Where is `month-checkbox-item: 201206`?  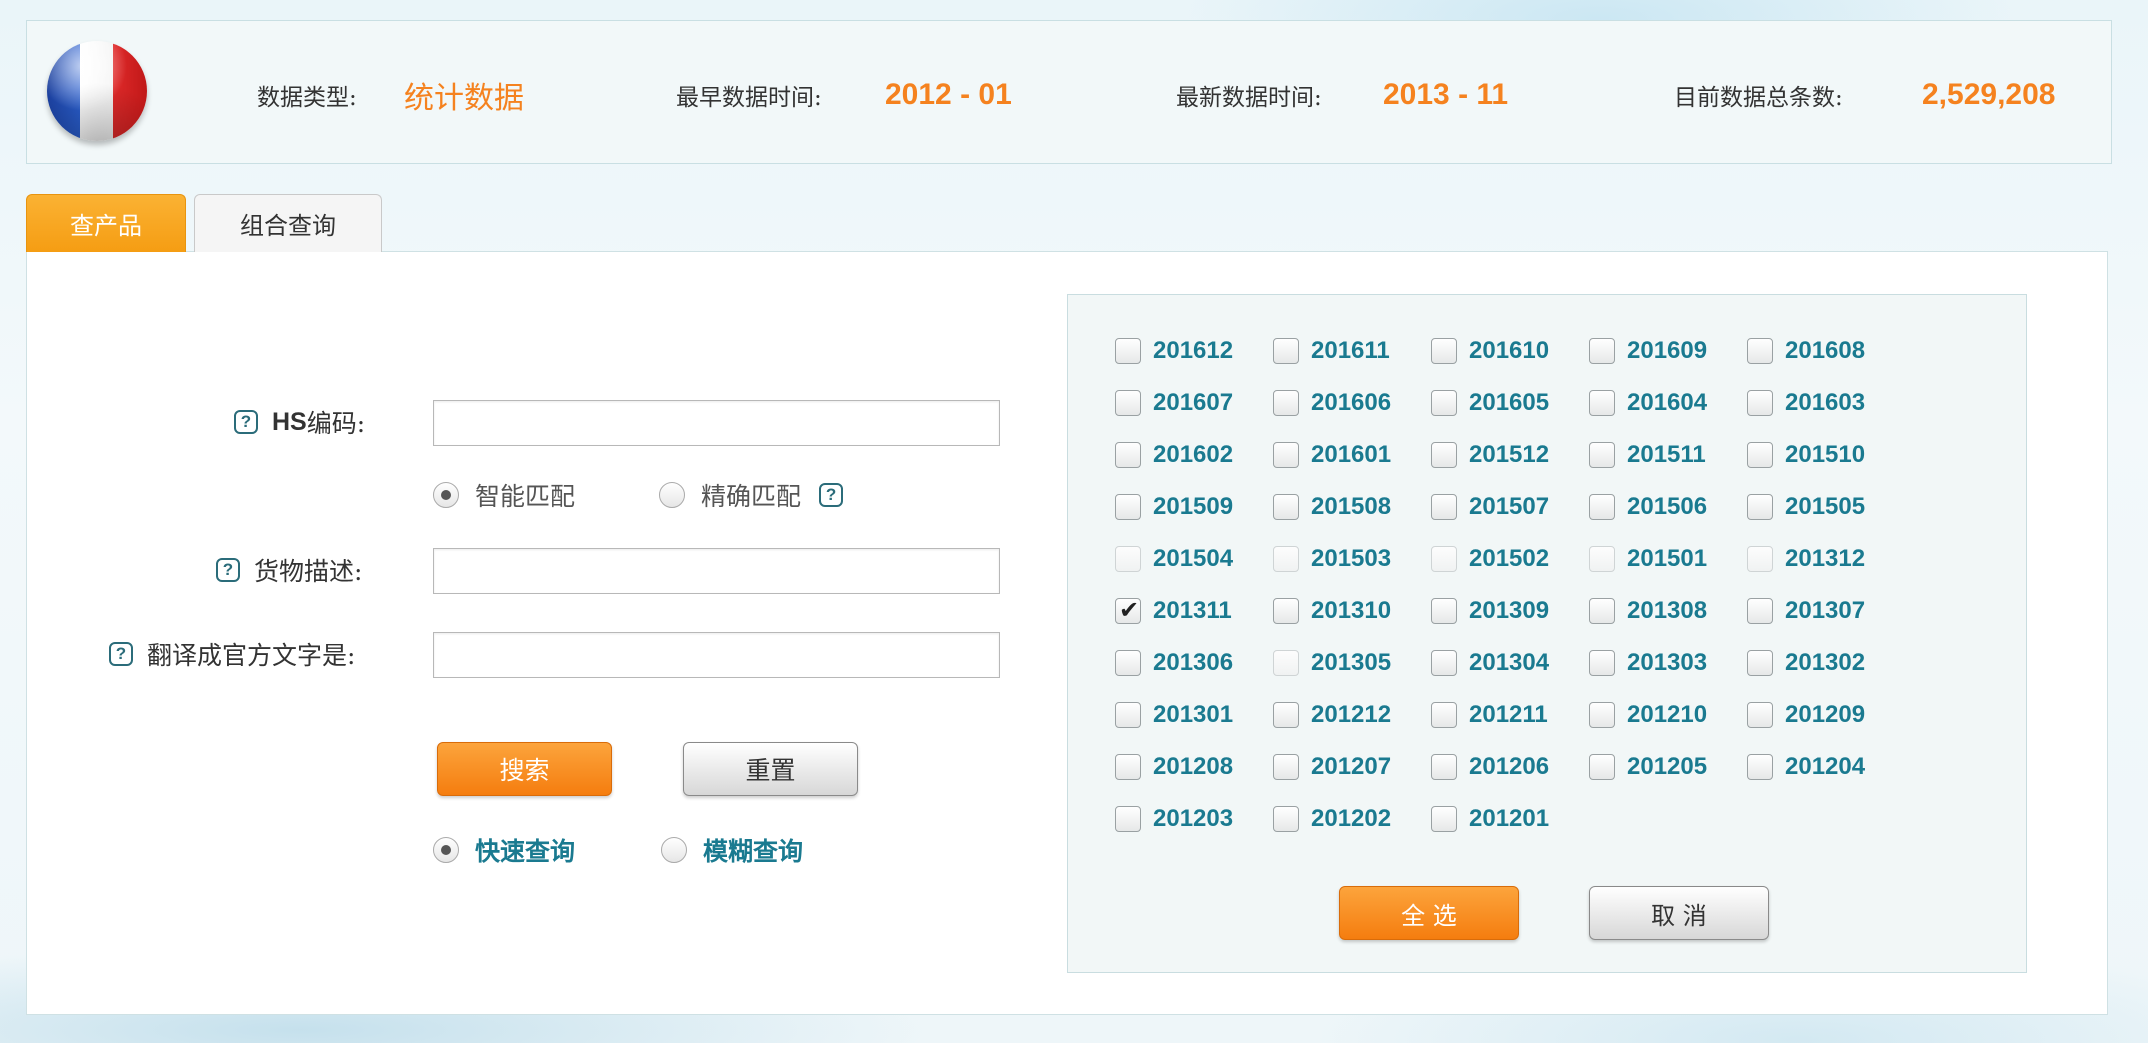 month-checkbox-item: 201206 is located at coordinates (1490, 767).